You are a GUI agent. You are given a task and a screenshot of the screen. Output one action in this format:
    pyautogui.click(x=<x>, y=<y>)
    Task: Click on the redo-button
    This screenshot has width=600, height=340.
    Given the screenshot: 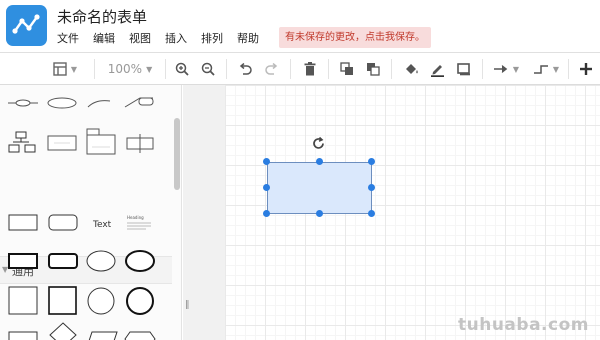 What is the action you would take?
    pyautogui.click(x=272, y=69)
    